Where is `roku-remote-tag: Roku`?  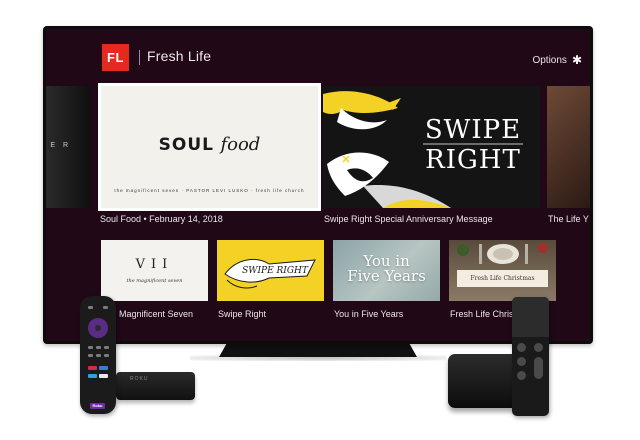 roku-remote-tag: Roku is located at coordinates (97, 406).